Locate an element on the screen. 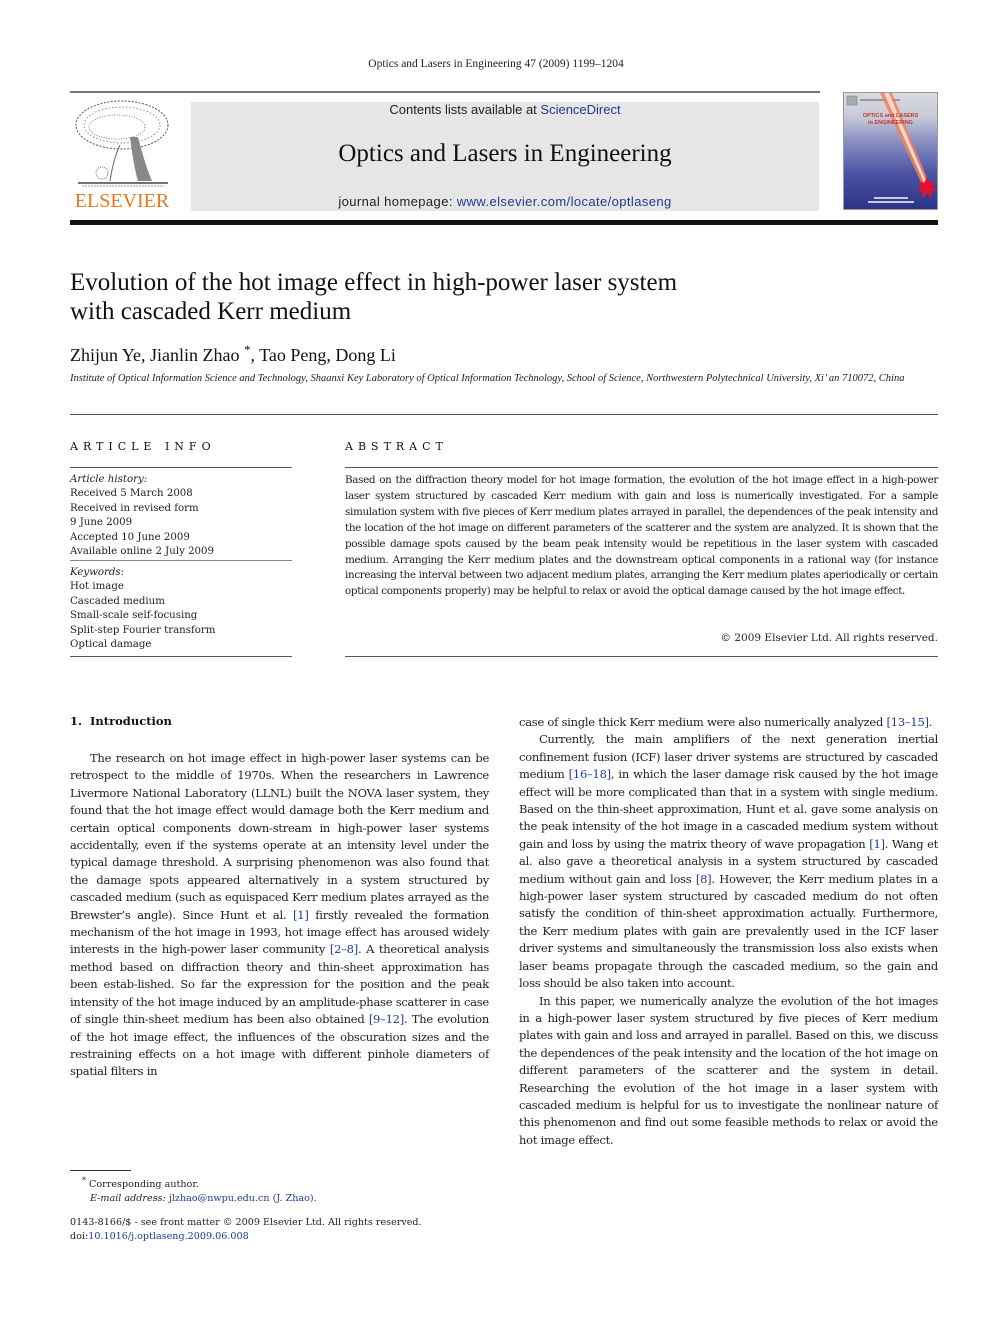 The height and width of the screenshot is (1323, 992). section-title: Introduction is located at coordinates (131, 721).